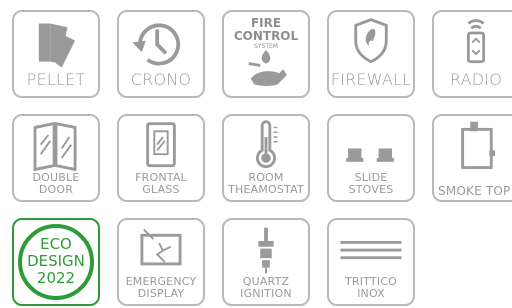 The image size is (512, 308). I want to click on feature-tile-emergency-display: EMERGENCY DISPLAY, so click(161, 262).